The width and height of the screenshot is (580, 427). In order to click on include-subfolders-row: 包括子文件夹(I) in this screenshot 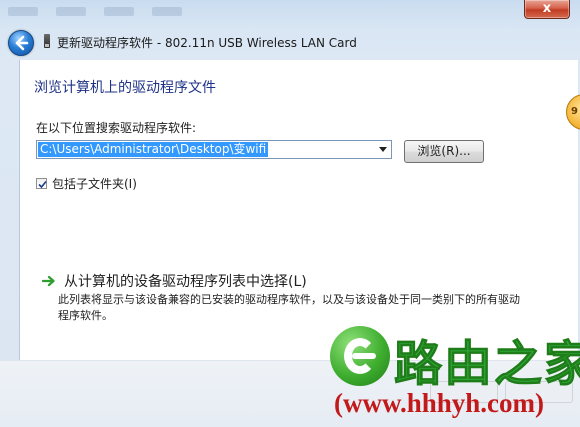, I will do `click(86, 183)`.